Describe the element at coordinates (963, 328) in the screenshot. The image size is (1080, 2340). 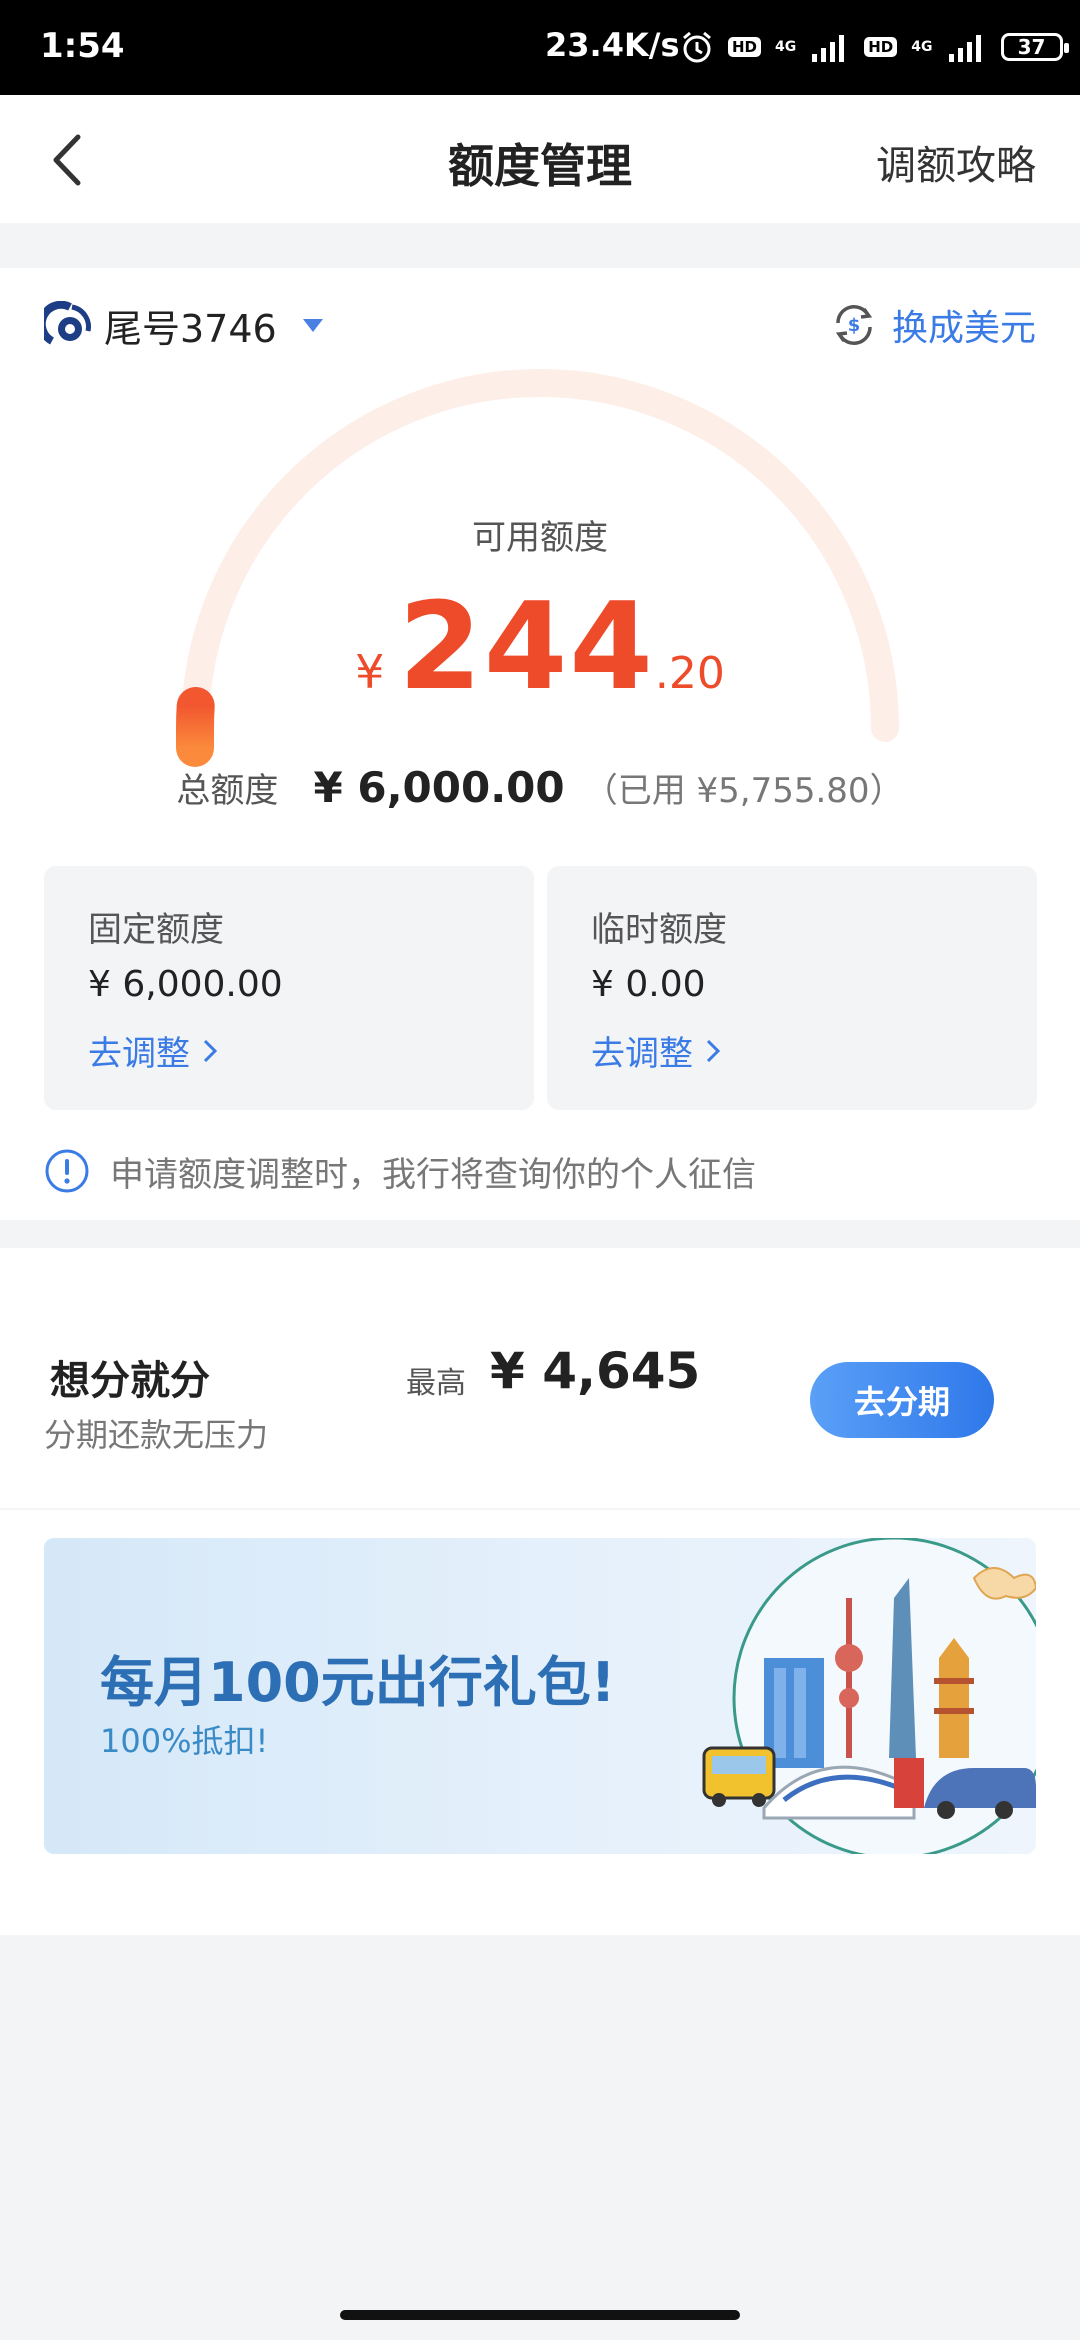
I see `convert-usd-label: 换成美元` at that location.